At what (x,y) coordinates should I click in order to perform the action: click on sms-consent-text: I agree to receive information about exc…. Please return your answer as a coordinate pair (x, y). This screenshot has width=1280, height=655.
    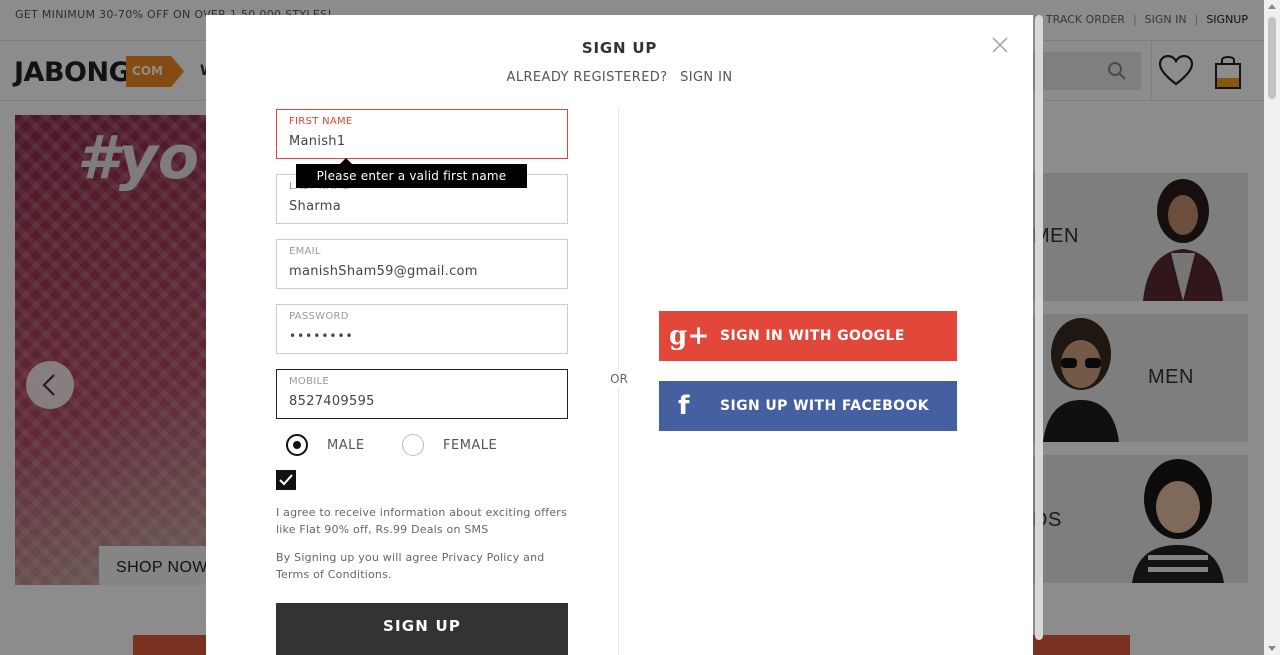
    Looking at the image, I should click on (421, 521).